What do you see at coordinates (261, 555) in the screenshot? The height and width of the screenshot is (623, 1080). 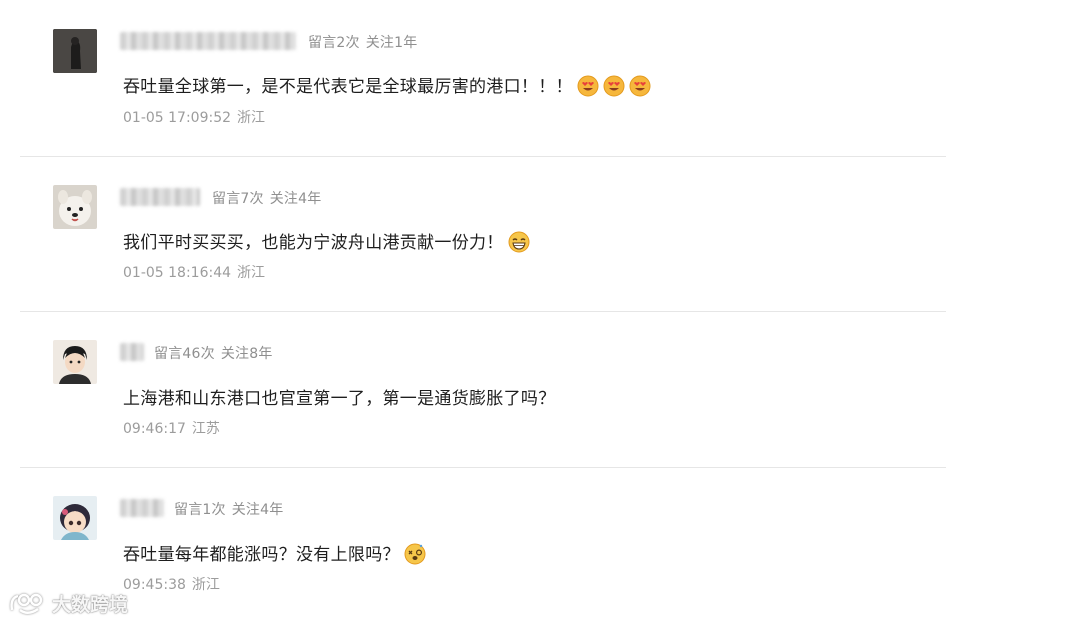 I see `comment-body: 吞吐量每年都能涨吗？没有上限吗？` at bounding box center [261, 555].